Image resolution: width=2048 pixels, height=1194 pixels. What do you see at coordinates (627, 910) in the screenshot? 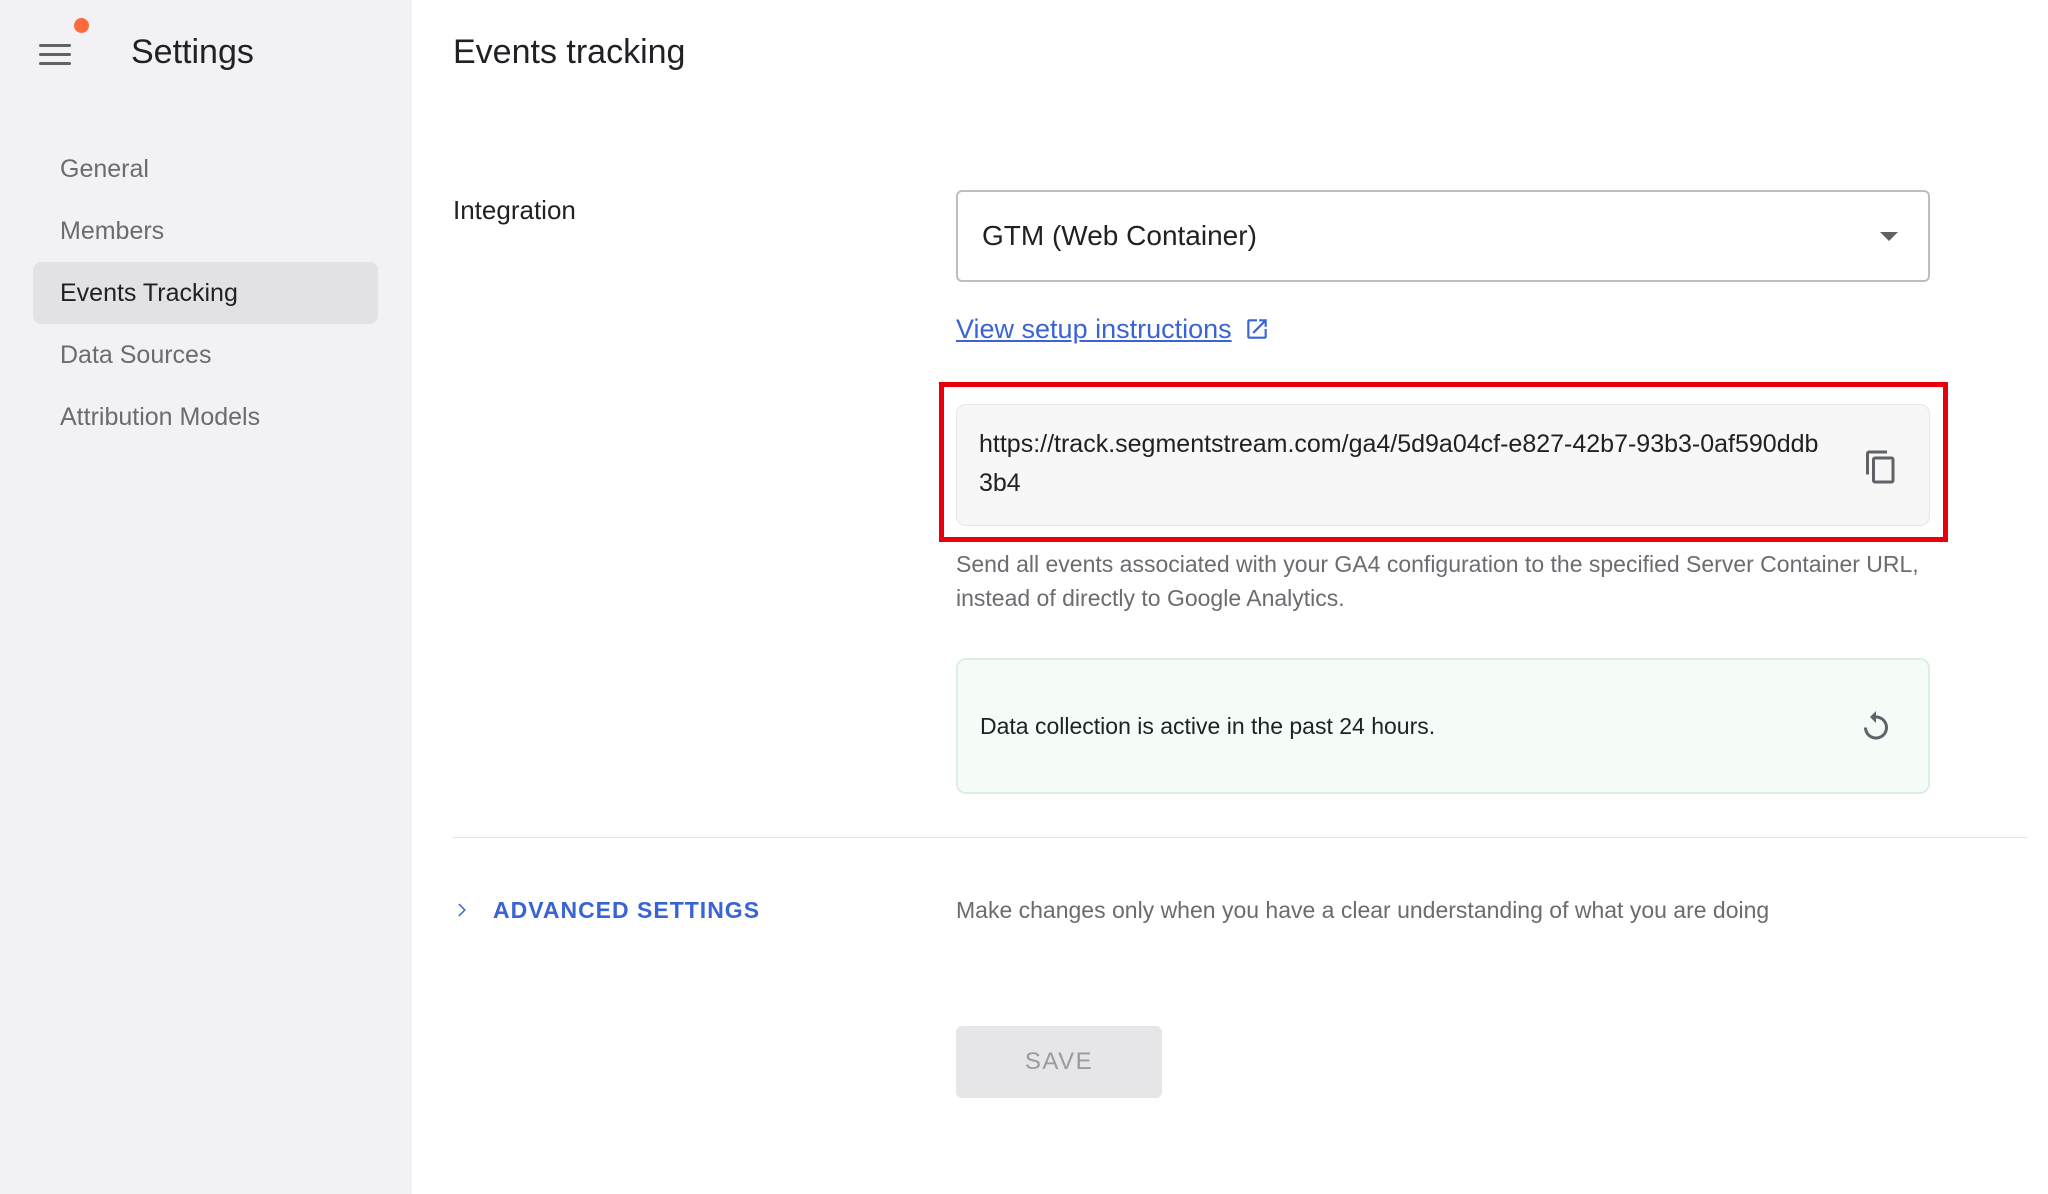
I see `advanced-settings-label: ADVANCED SETTINGS` at bounding box center [627, 910].